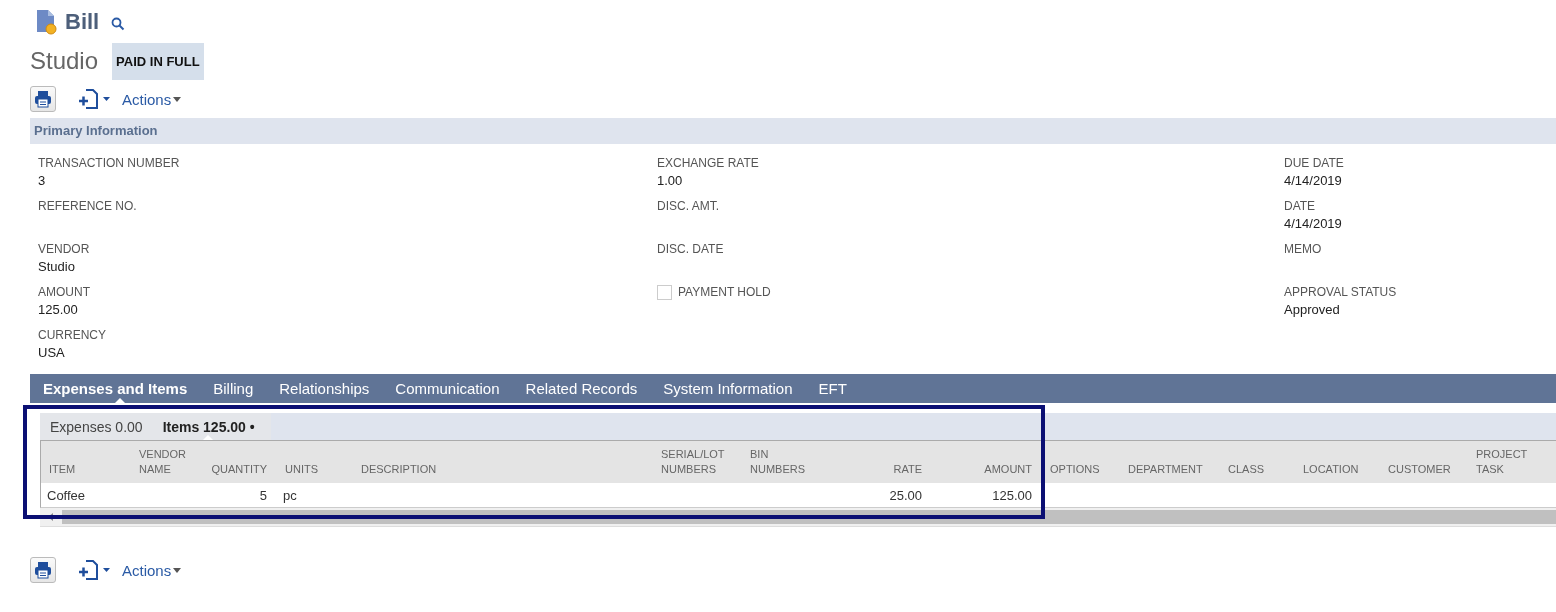 The image size is (1556, 612). I want to click on record-name: Studio, so click(64, 61).